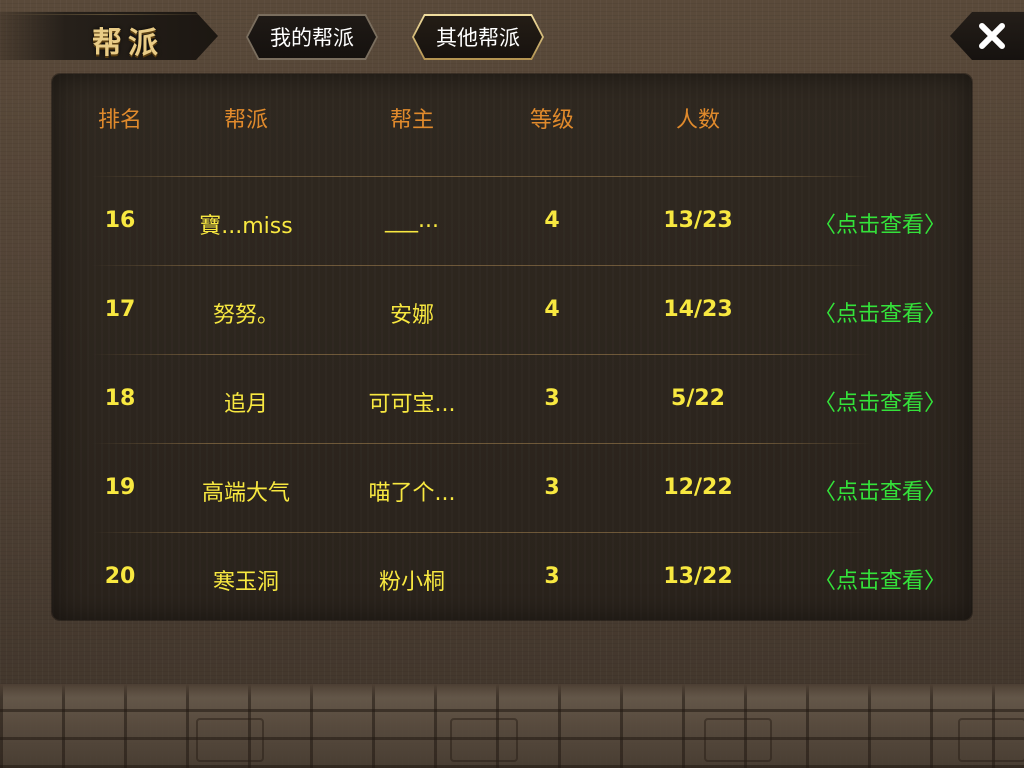 This screenshot has width=1024, height=768. What do you see at coordinates (698, 398) in the screenshot?
I see `row-members: 5/22` at bounding box center [698, 398].